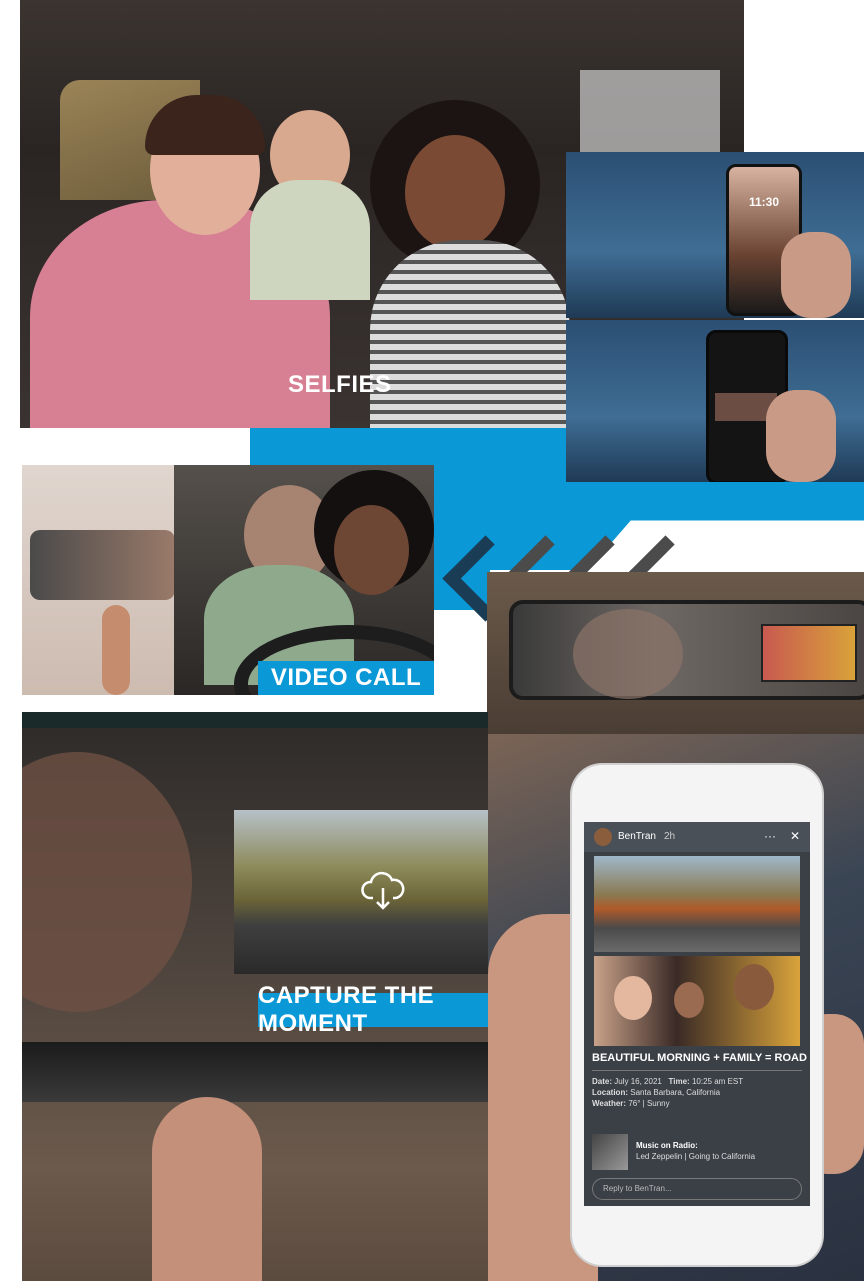 This screenshot has height=1281, width=864. Describe the element at coordinates (638, 1081) in the screenshot. I see `date-value: July 16, 2021` at that location.